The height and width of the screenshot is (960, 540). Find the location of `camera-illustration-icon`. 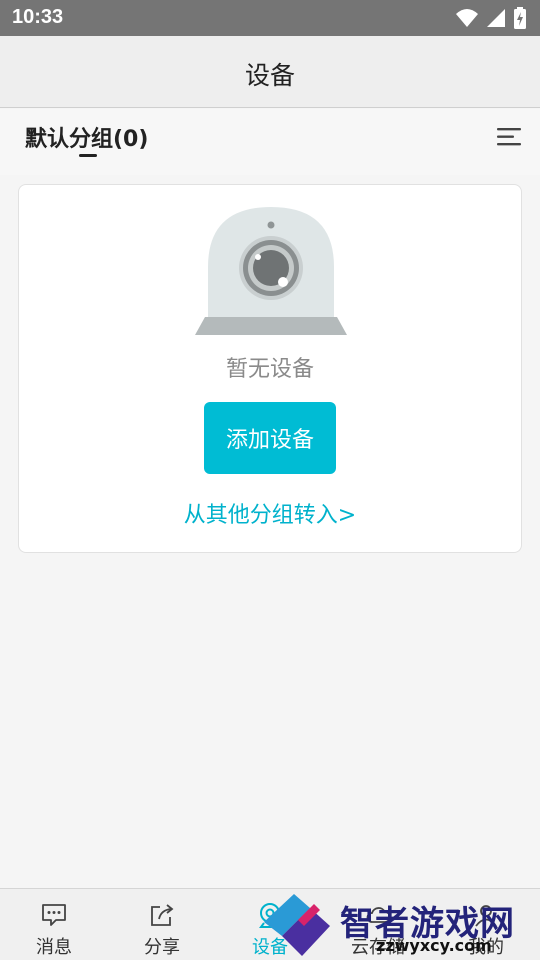

camera-illustration-icon is located at coordinates (271, 271).